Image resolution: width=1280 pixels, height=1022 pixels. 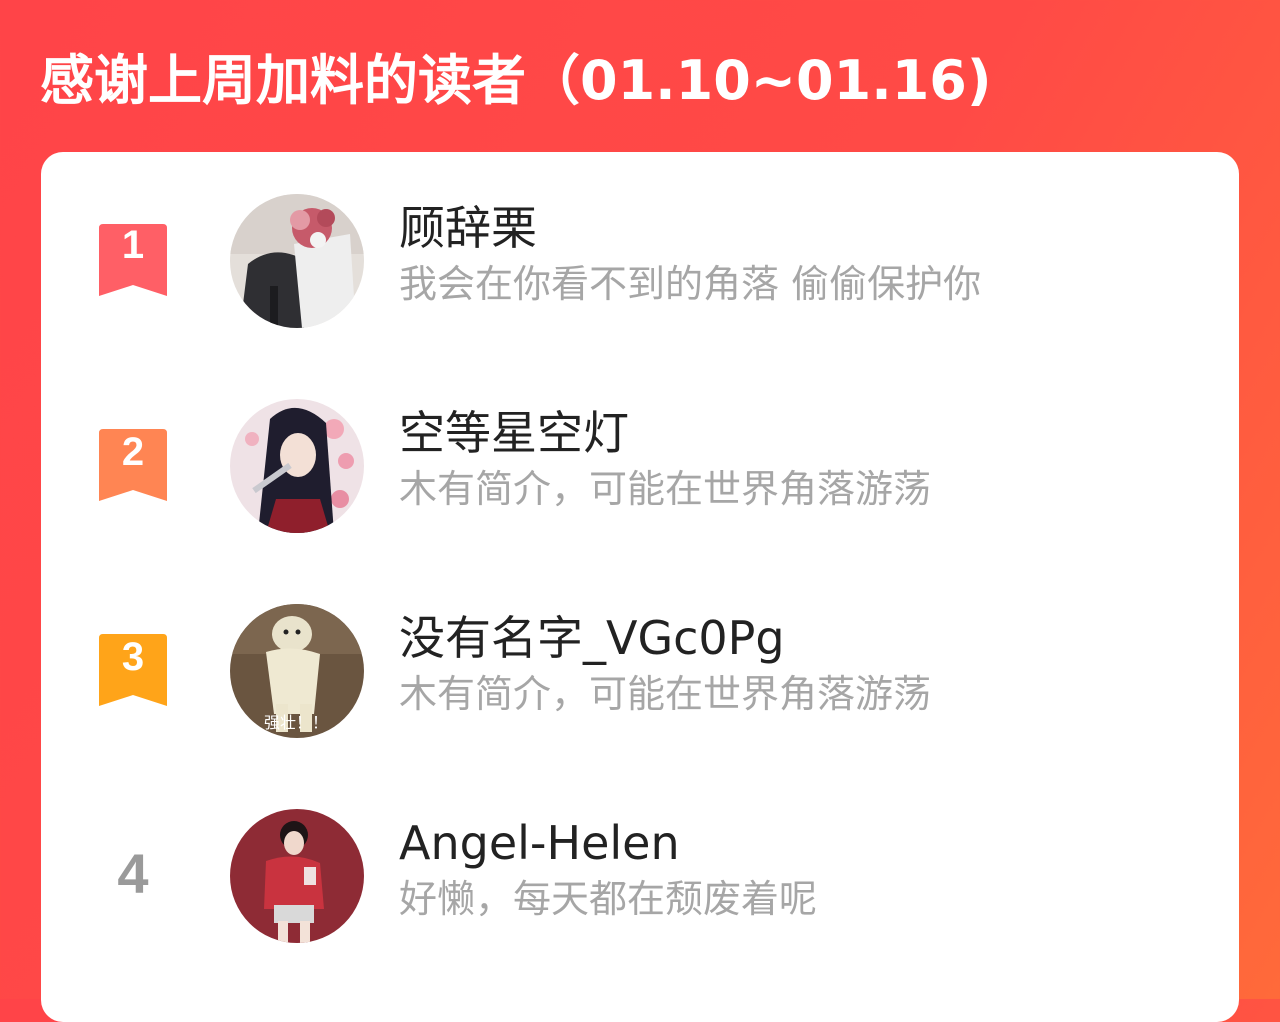 I want to click on reader-row-1: 1 顾辞栗 我会在你看不到的角落 偷偷保护你, so click(x=640, y=267).